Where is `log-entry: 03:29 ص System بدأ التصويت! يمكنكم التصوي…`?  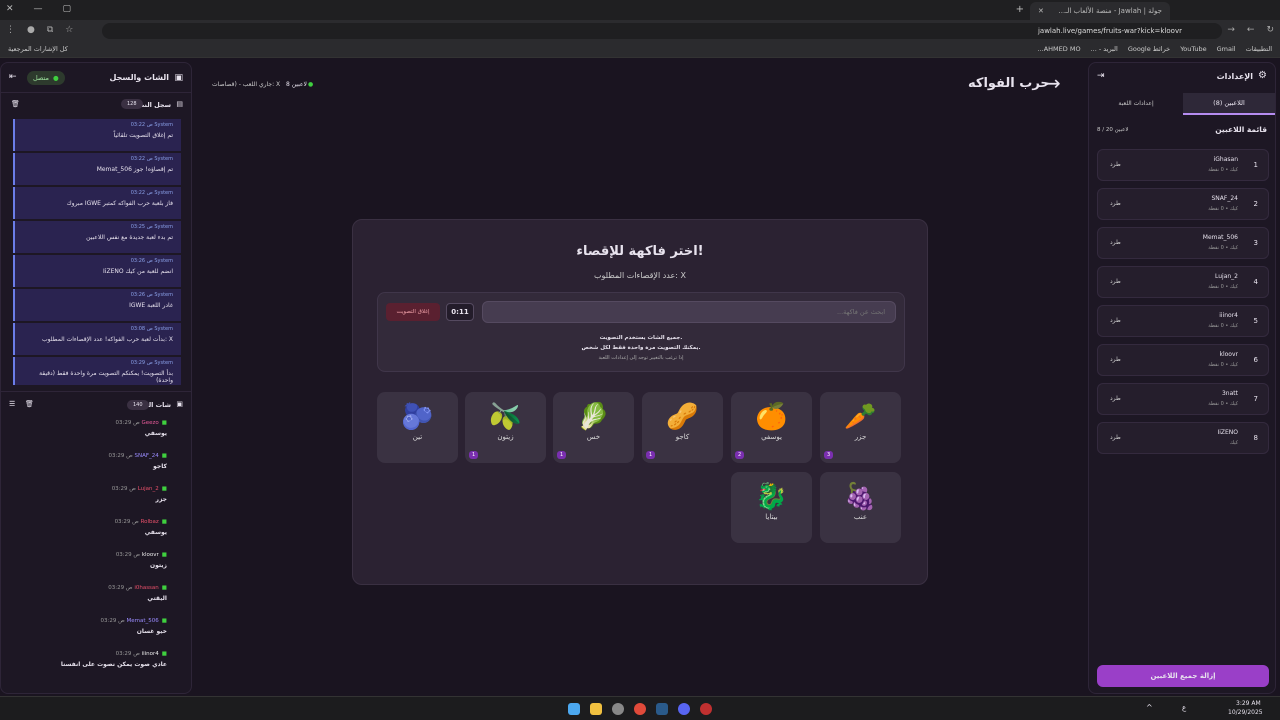 log-entry: 03:29 ص System بدأ التصويت! يمكنكم التصوي… is located at coordinates (97, 371).